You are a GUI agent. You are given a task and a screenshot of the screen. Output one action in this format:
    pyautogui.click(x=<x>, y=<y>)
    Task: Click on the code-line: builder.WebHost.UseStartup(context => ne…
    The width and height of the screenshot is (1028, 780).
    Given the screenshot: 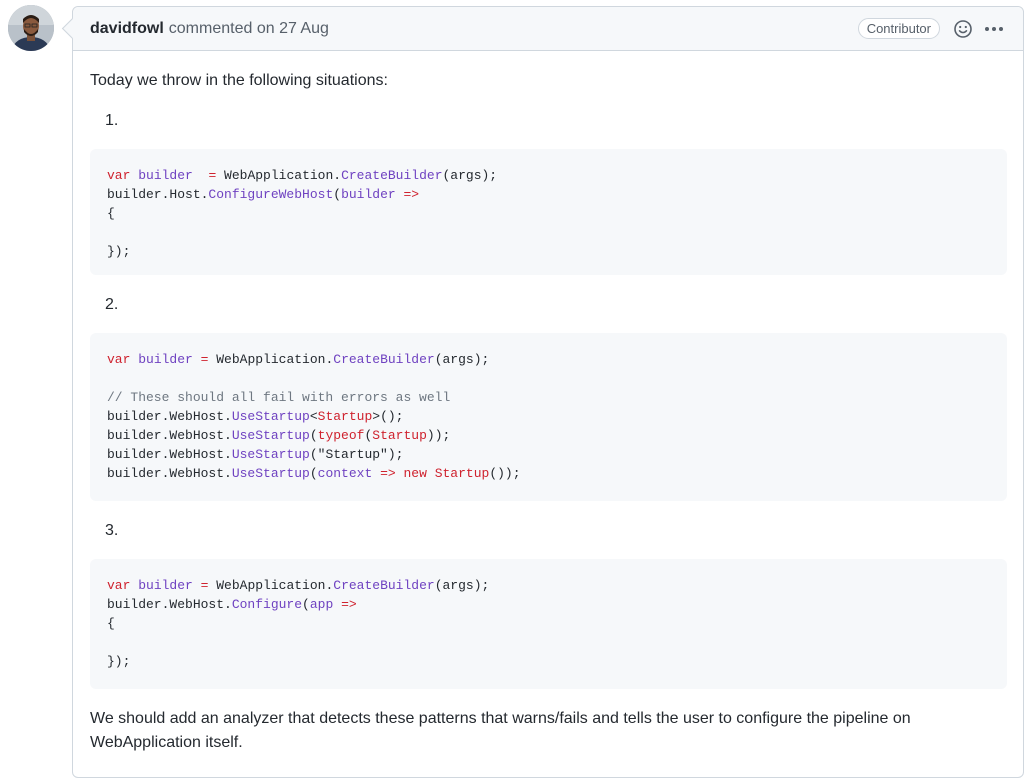 What is the action you would take?
    pyautogui.click(x=314, y=473)
    